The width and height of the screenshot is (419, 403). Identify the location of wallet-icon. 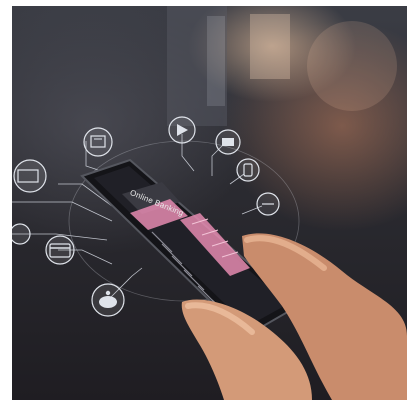
(30, 176).